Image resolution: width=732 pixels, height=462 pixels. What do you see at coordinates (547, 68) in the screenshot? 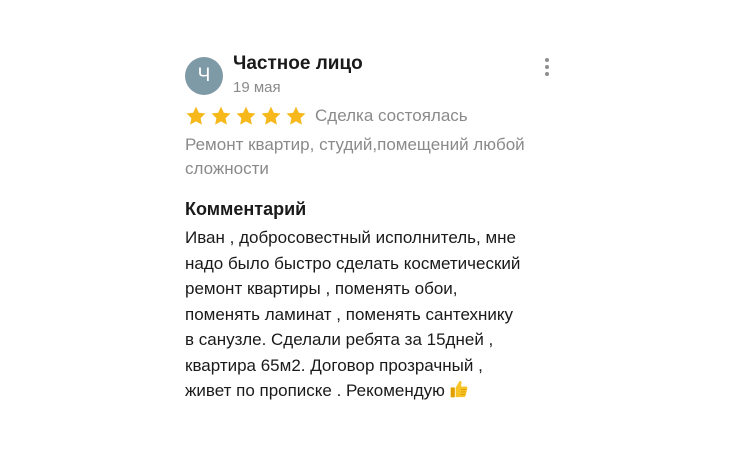
I see `more-options-icon` at bounding box center [547, 68].